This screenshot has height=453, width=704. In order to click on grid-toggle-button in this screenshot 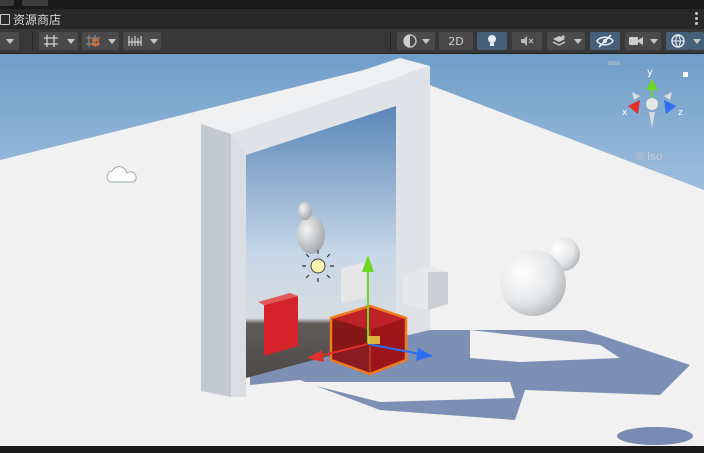, I will do `click(51, 41)`.